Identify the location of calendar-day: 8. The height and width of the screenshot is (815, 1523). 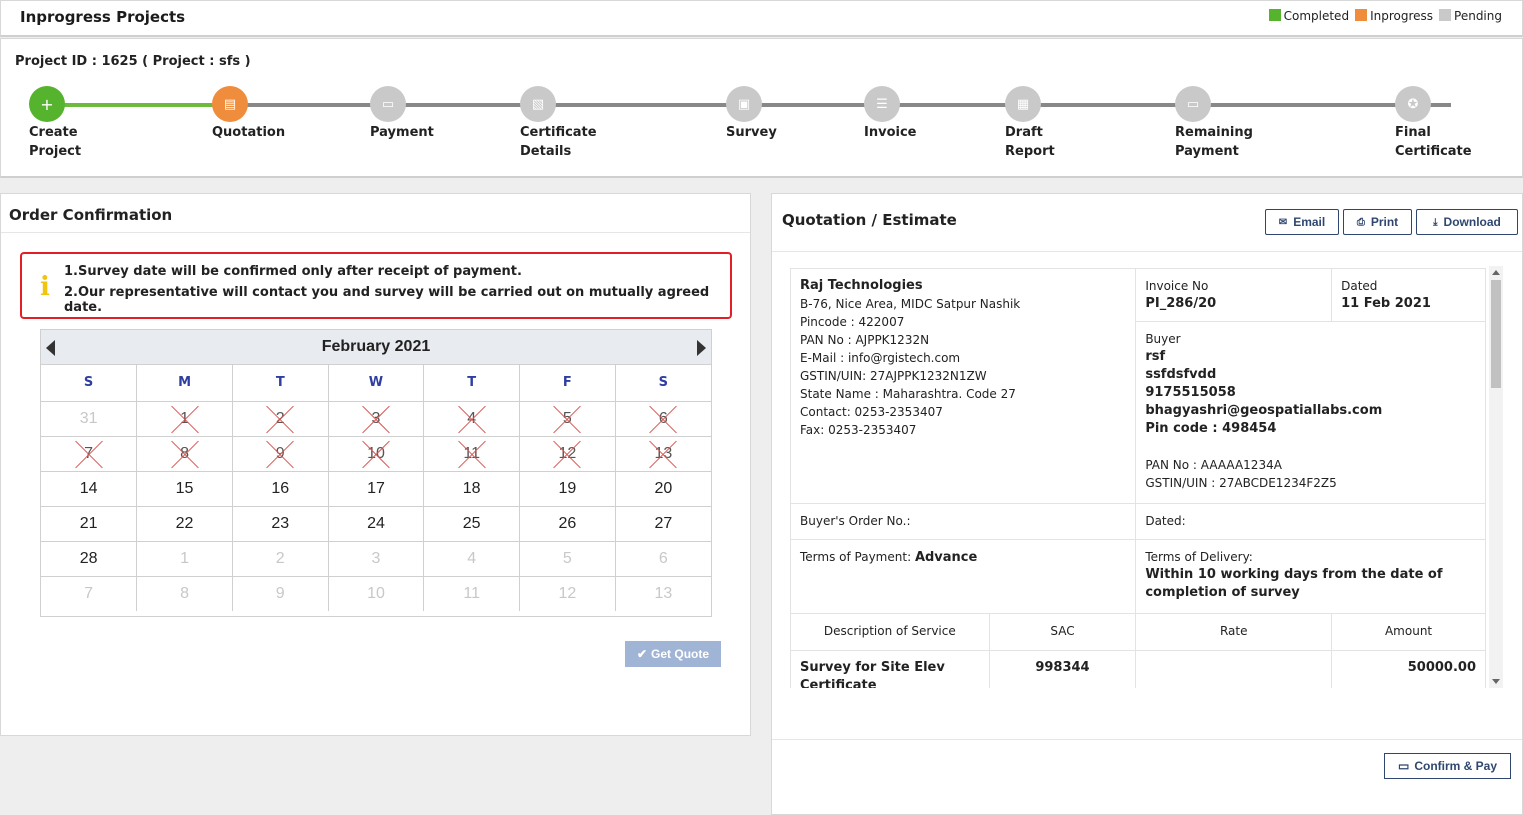
(184, 454).